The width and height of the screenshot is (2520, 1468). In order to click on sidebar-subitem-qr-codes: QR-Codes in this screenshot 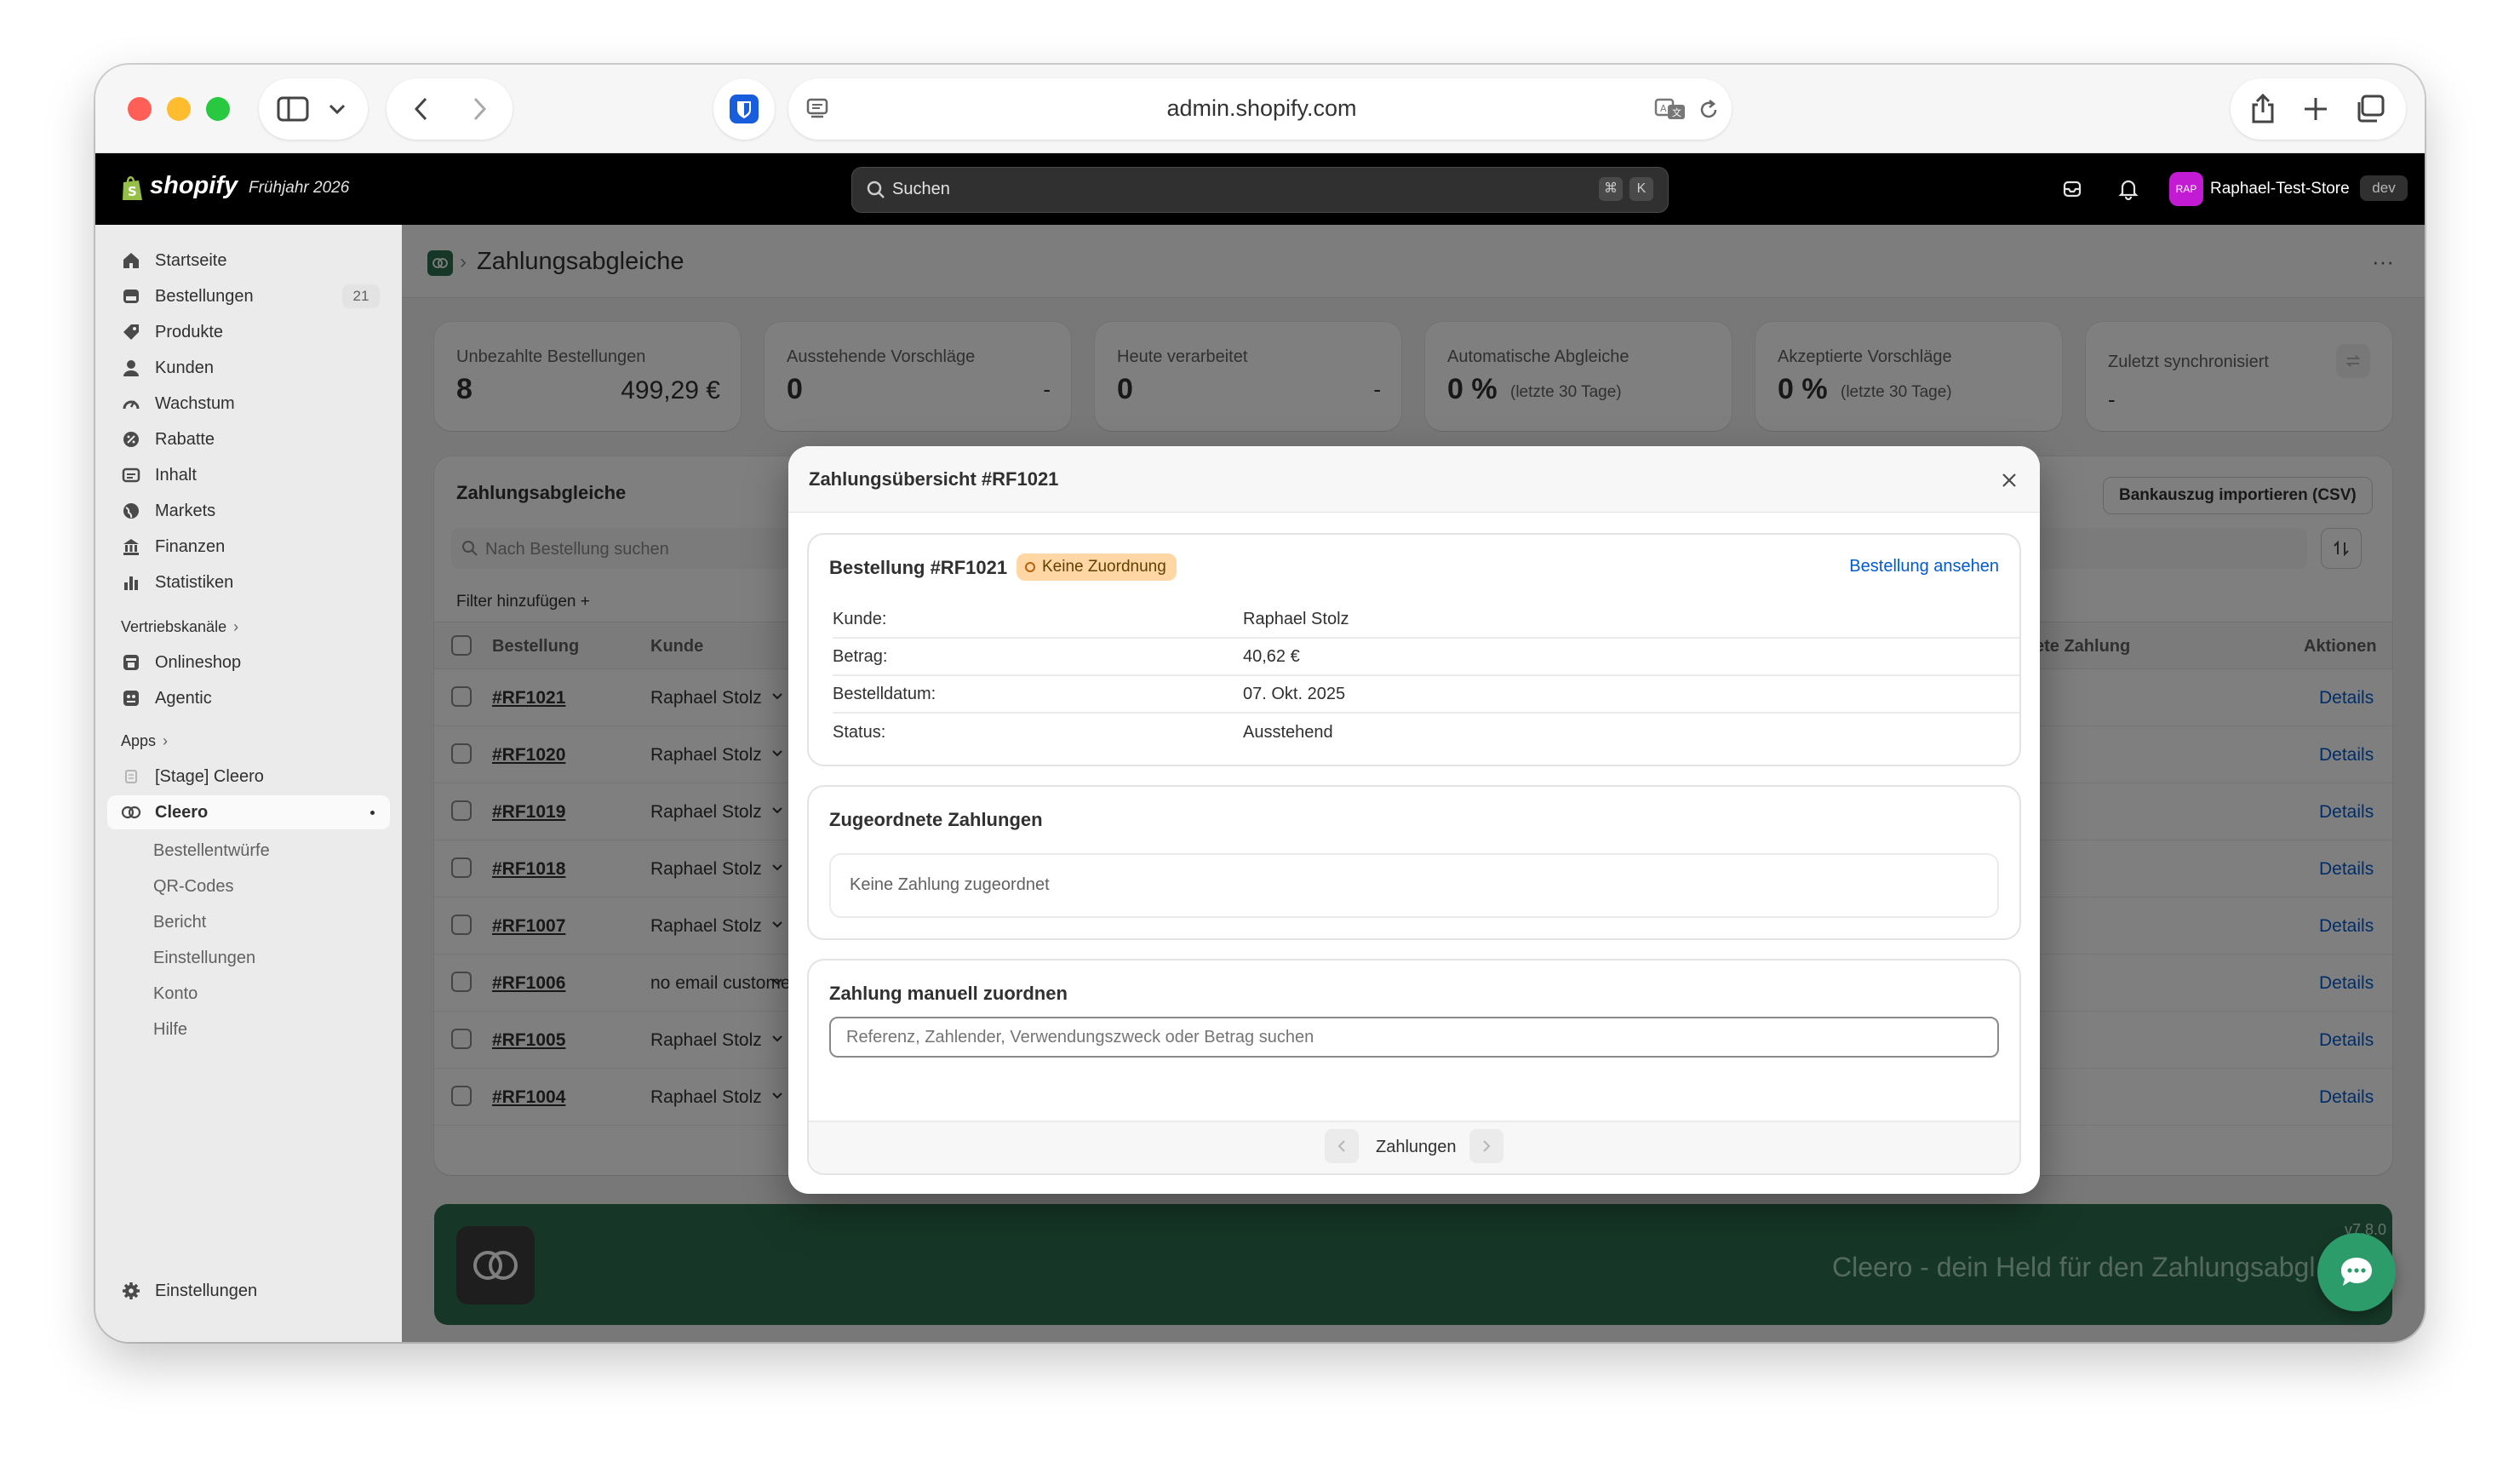, I will do `click(193, 887)`.